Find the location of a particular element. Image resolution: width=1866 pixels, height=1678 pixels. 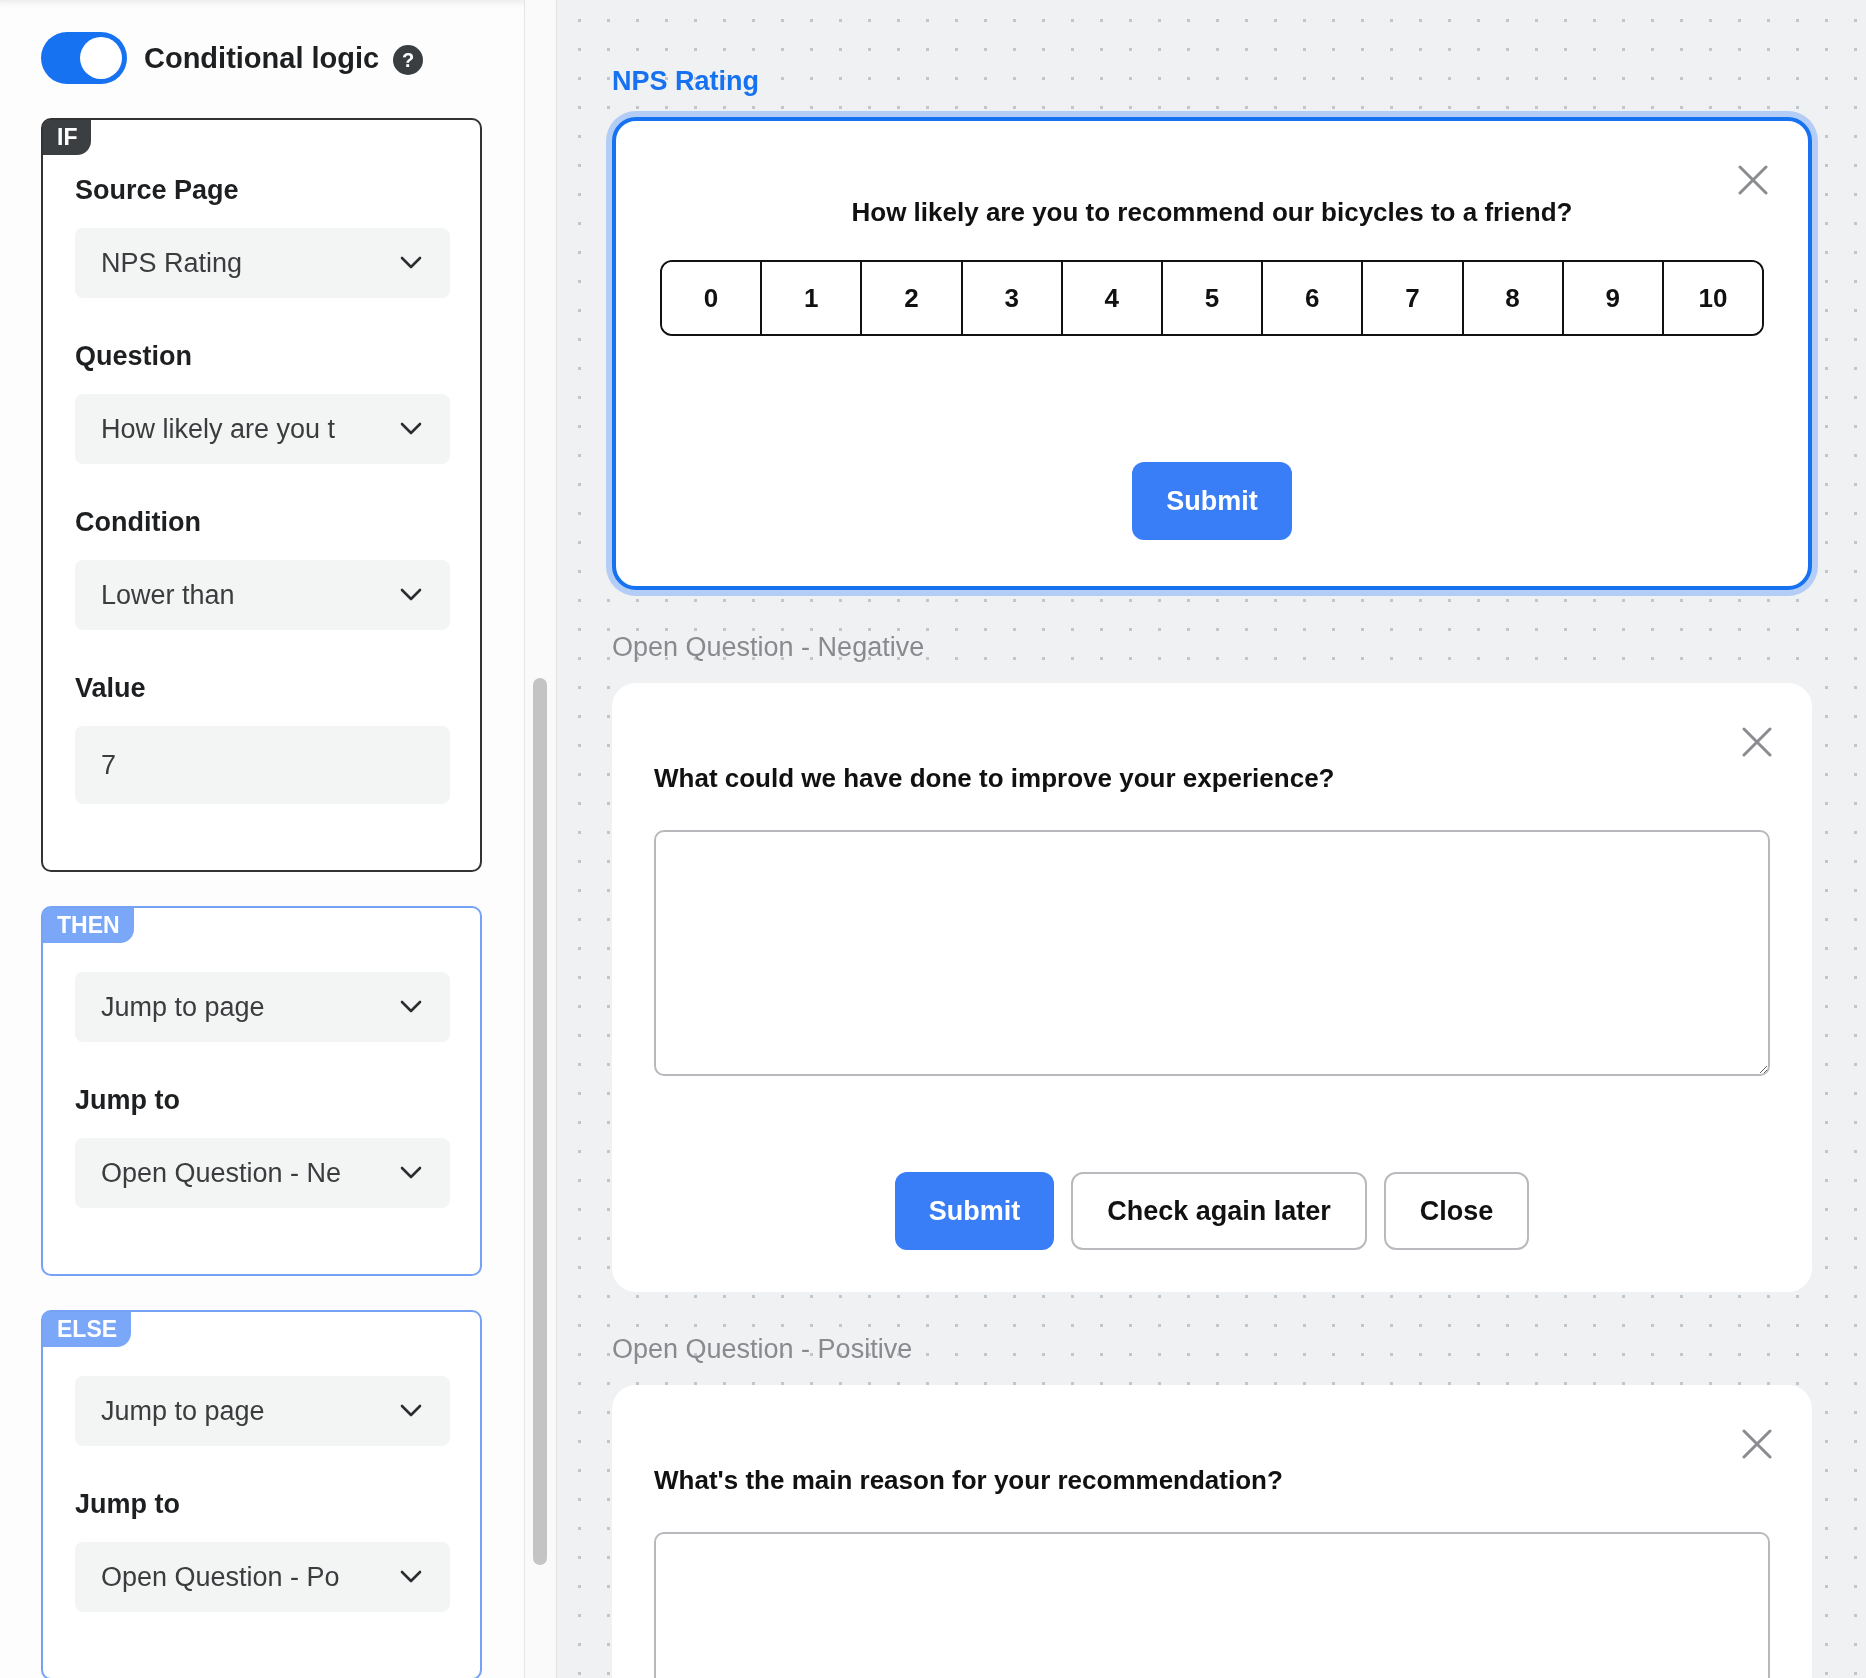

question-text: How likely are you to recommend our bicycles to a friend? is located at coordinates (1212, 212).